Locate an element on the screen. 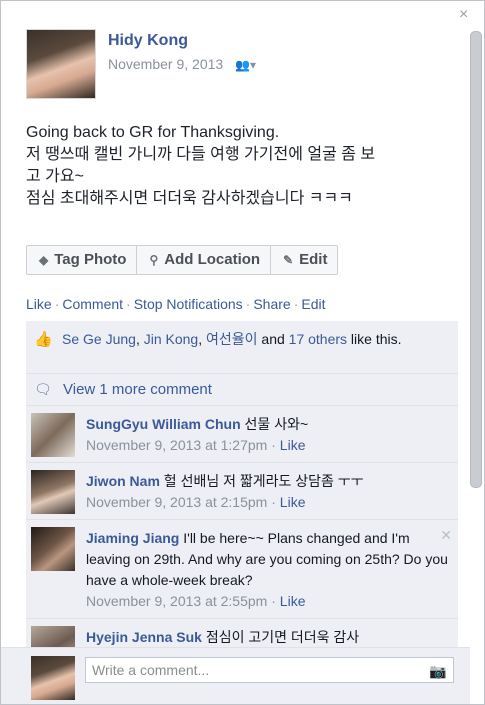 This screenshot has width=485, height=705. comment-text: 선물 사와~ is located at coordinates (276, 424).